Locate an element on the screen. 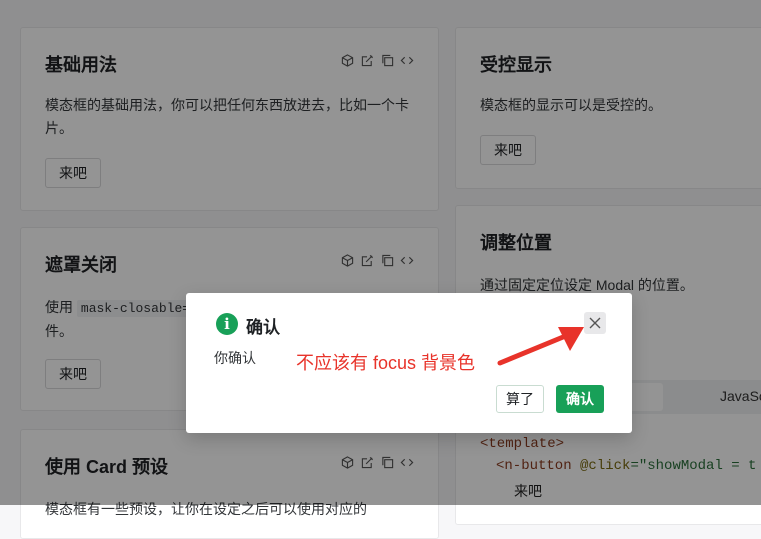 Image resolution: width=761 pixels, height=539 pixels. cancel-button: 算了 is located at coordinates (520, 399).